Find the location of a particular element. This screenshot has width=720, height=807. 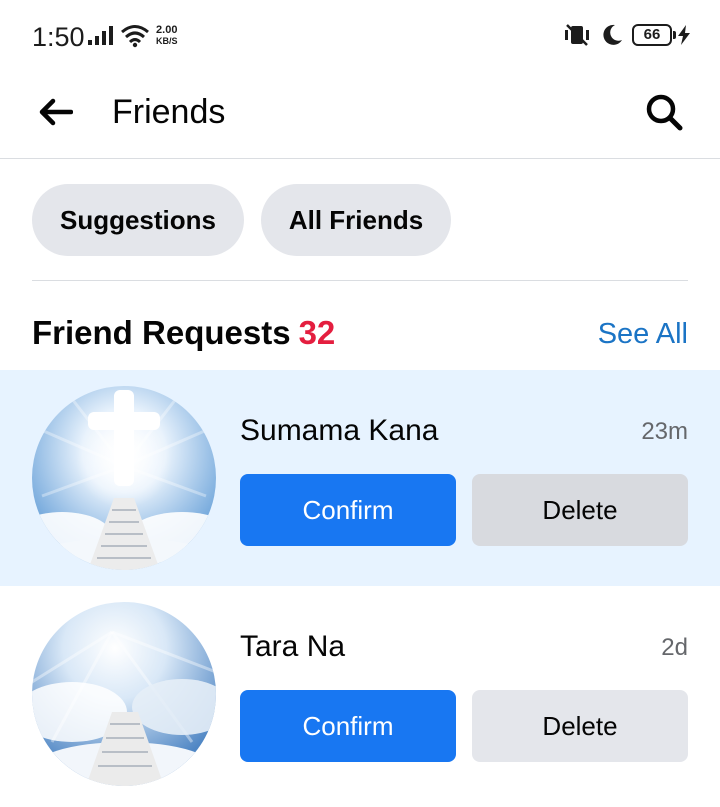

status-time: 1:50 is located at coordinates (58, 37).